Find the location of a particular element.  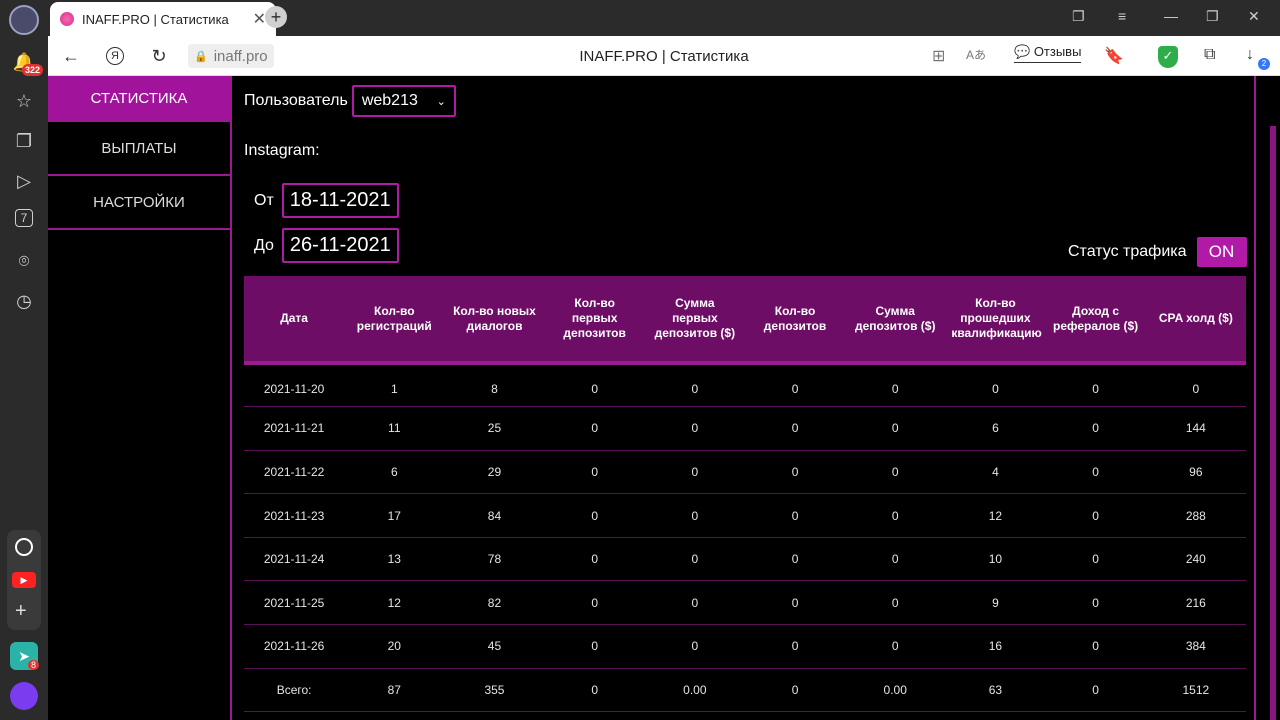

extensions-icon: ⧉ is located at coordinates (1209, 55).